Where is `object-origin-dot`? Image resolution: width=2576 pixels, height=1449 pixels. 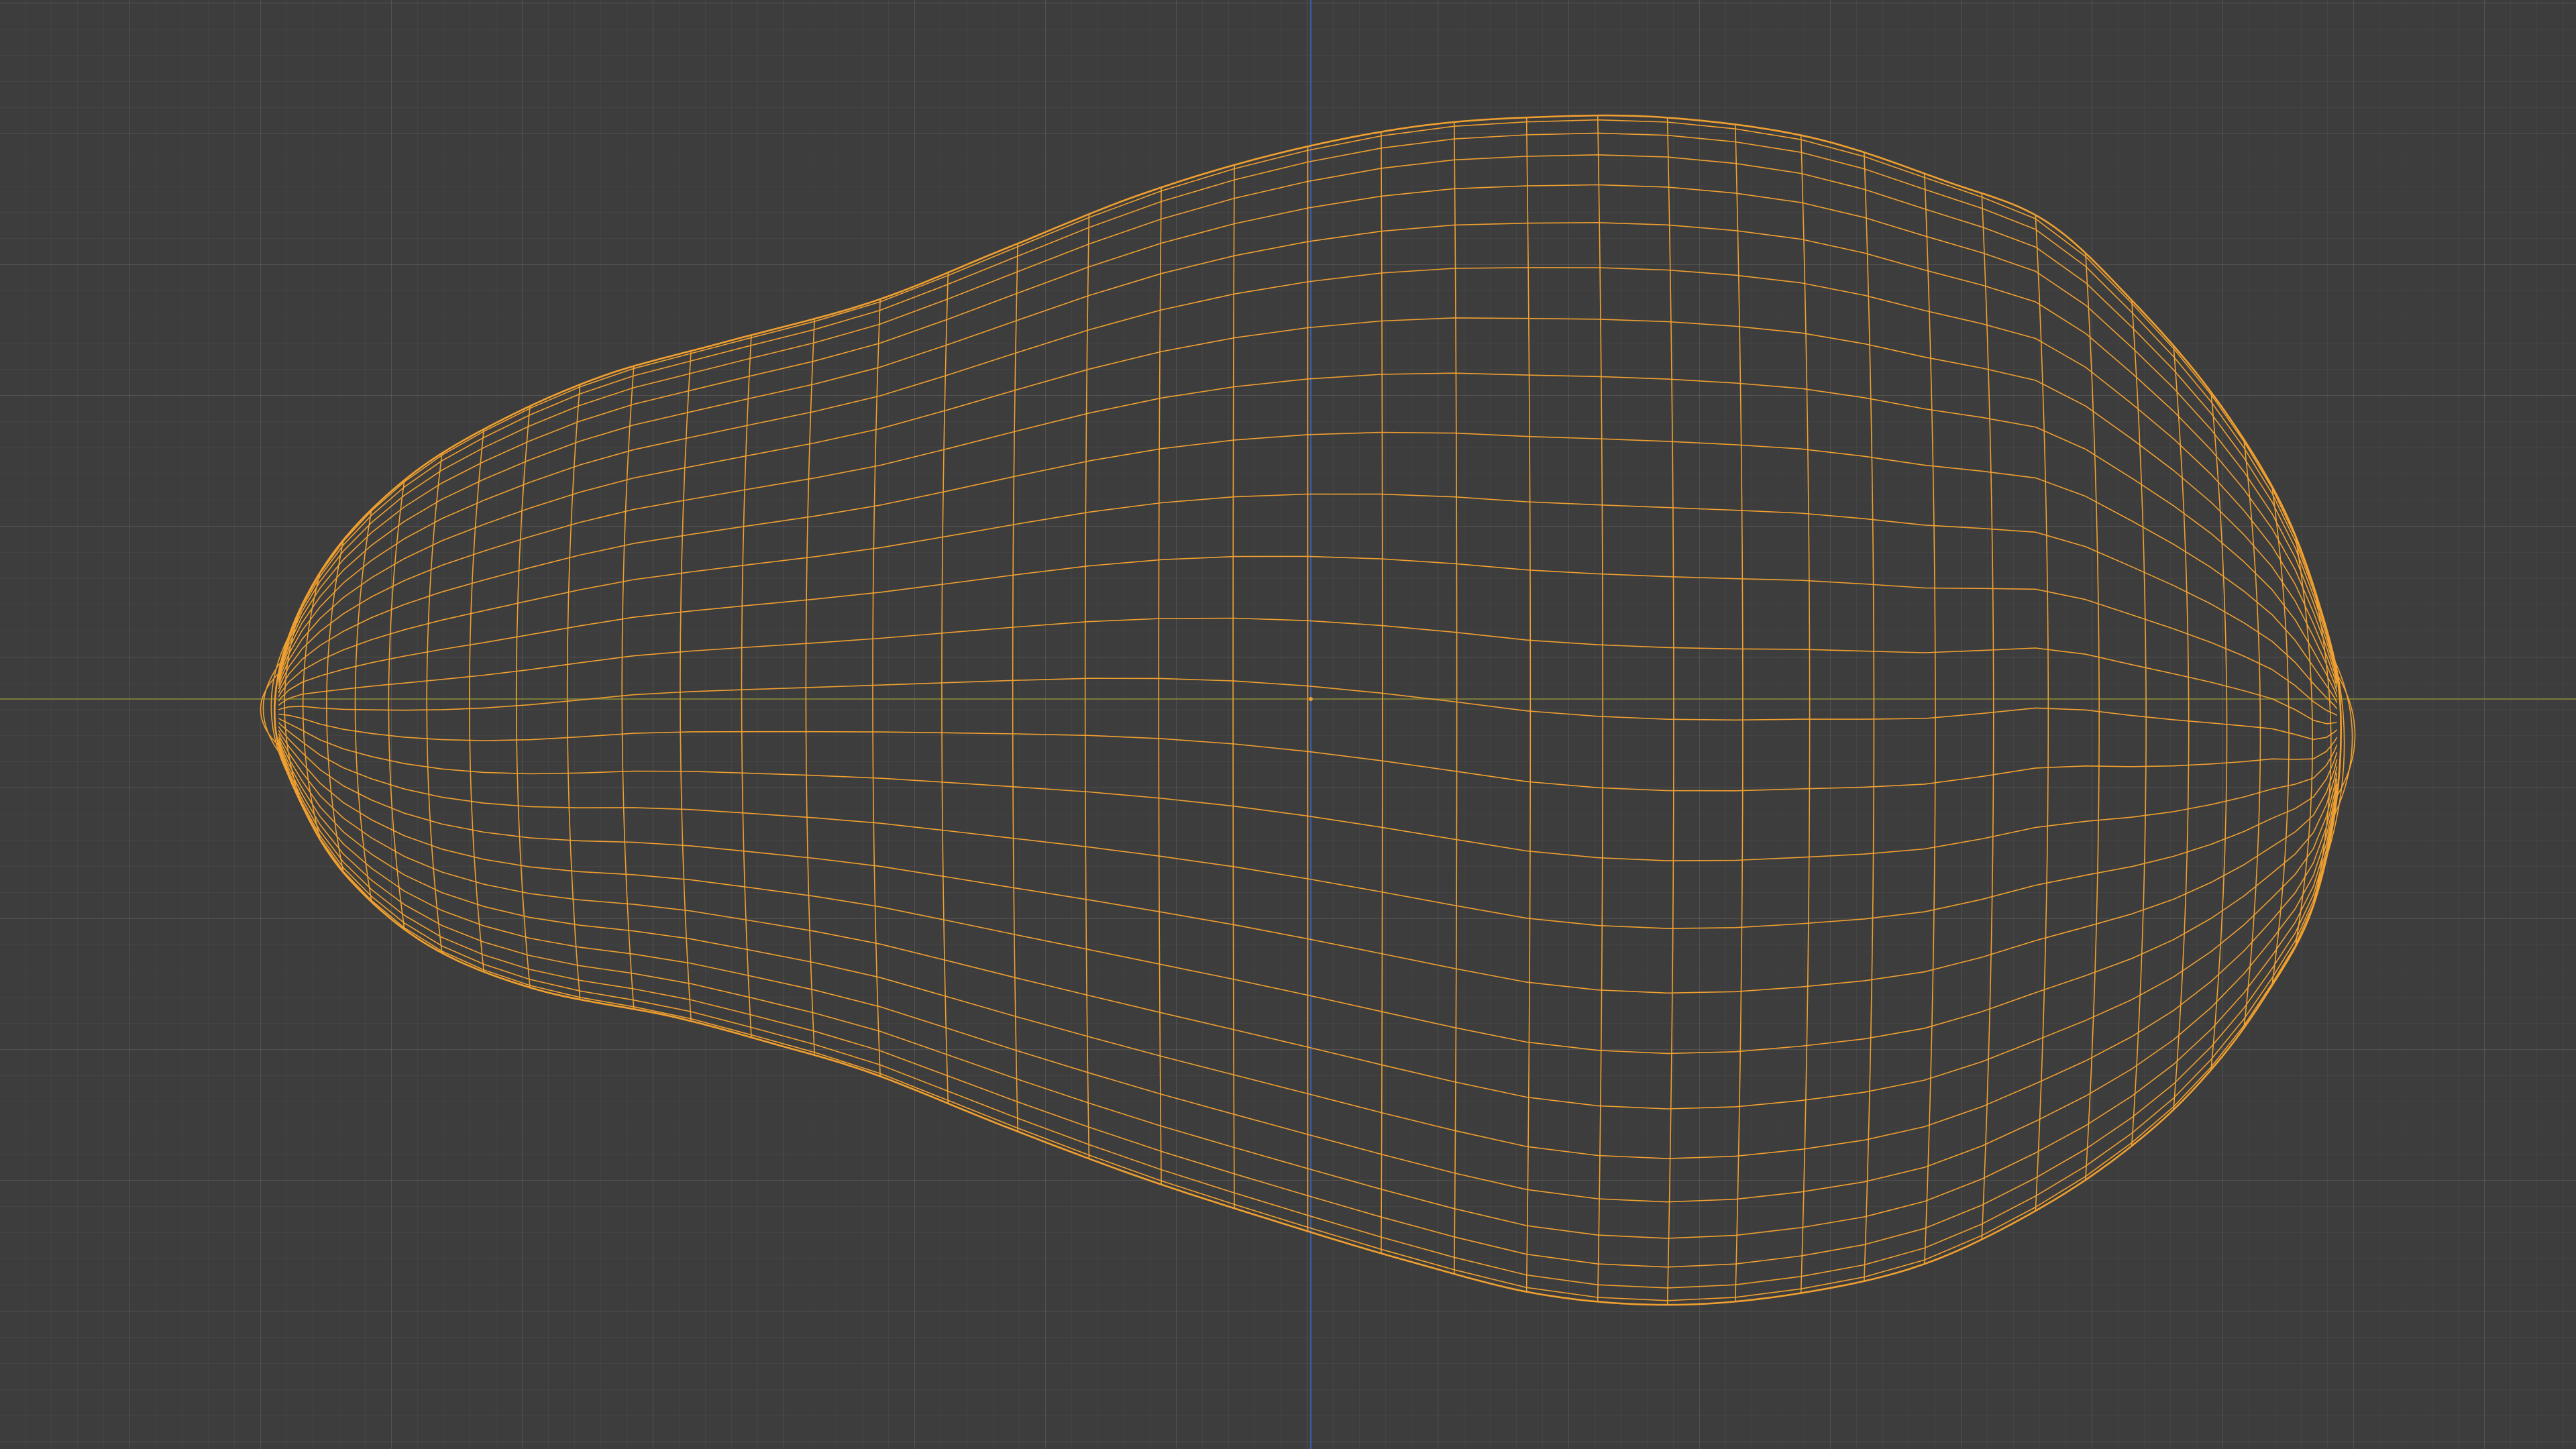 object-origin-dot is located at coordinates (1311, 699).